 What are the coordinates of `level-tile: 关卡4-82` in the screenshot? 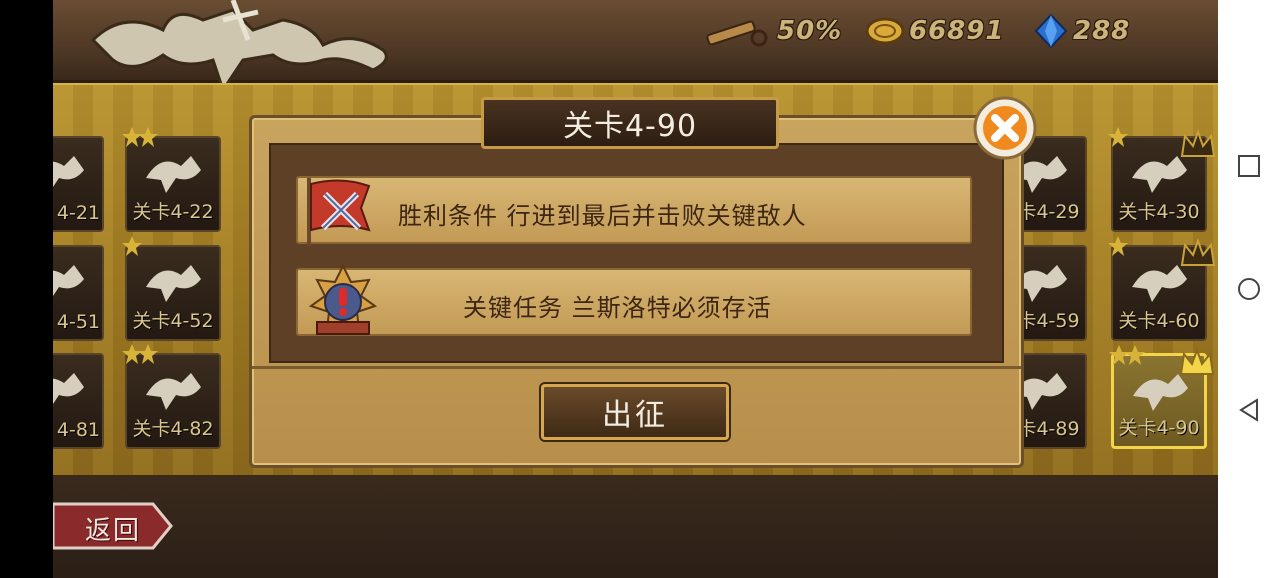 It's located at (171, 396).